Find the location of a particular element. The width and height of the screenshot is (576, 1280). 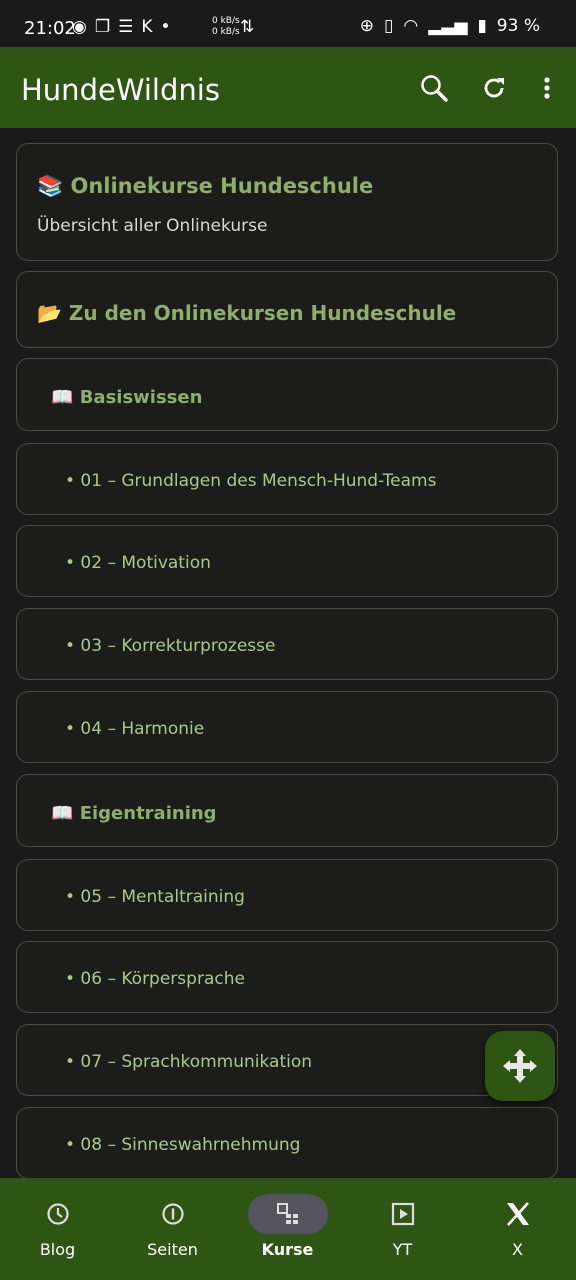

section-title: 📖 Basiswissen is located at coordinates (126, 397).